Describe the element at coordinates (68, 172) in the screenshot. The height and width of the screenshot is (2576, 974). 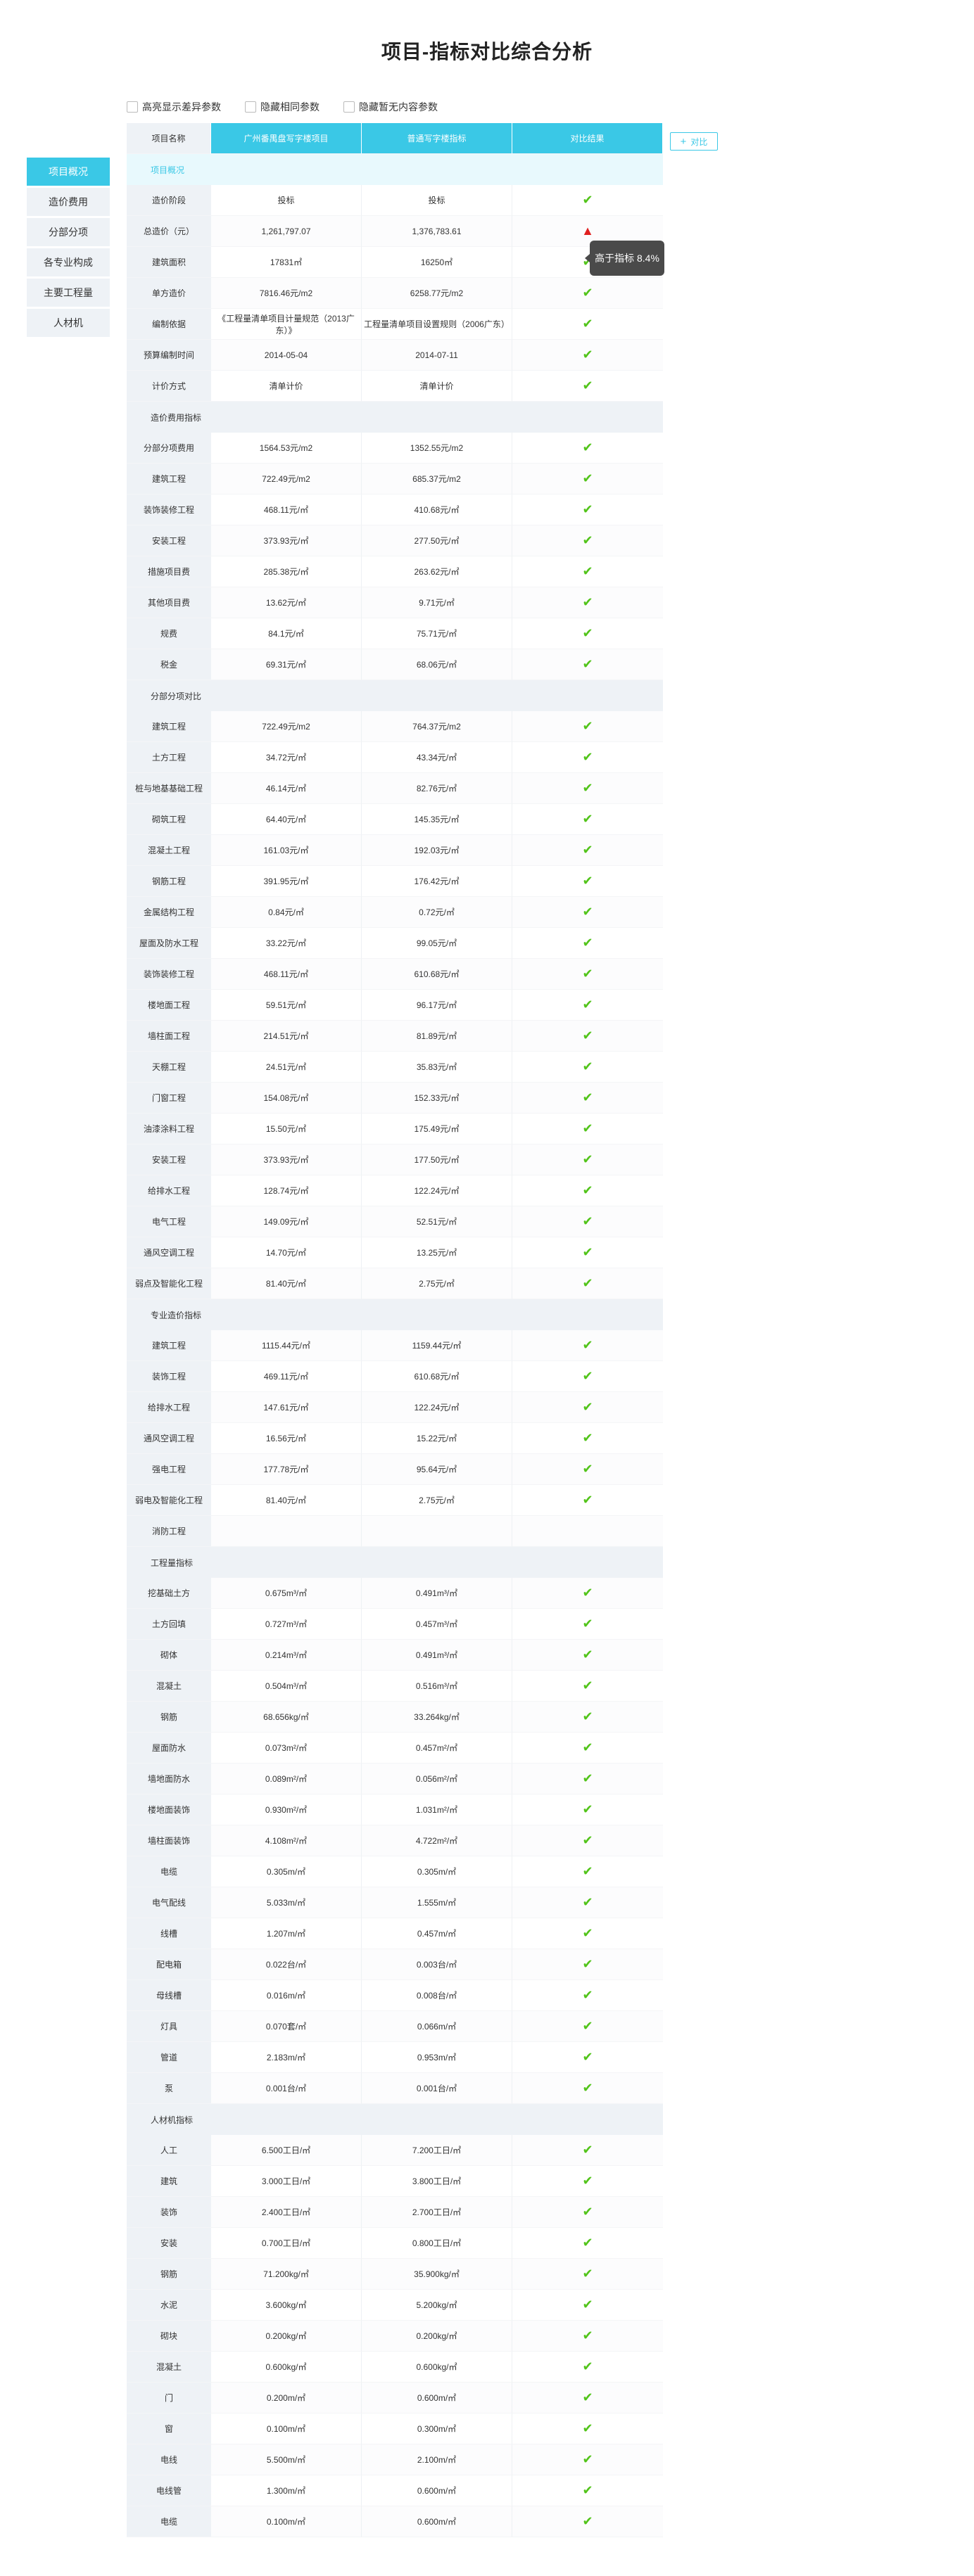
I see `sidebar-item-overview: 项目概况` at that location.